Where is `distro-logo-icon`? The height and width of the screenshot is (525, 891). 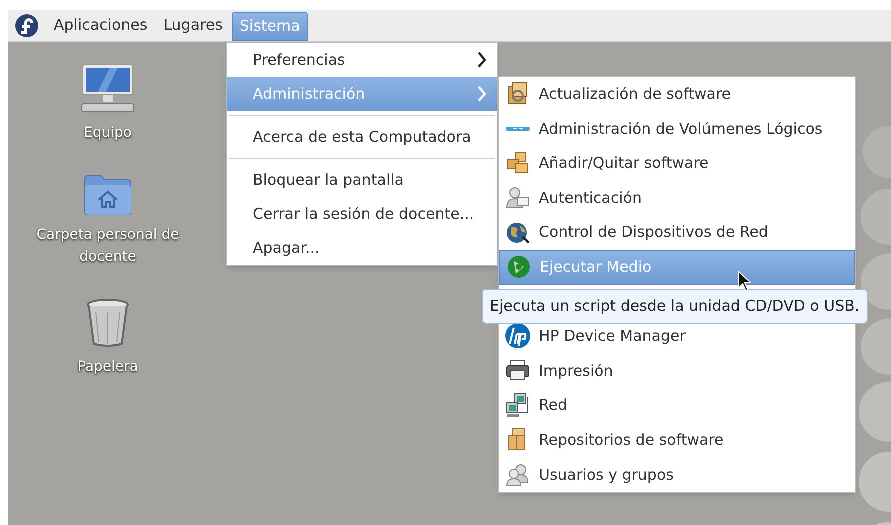 distro-logo-icon is located at coordinates (27, 26).